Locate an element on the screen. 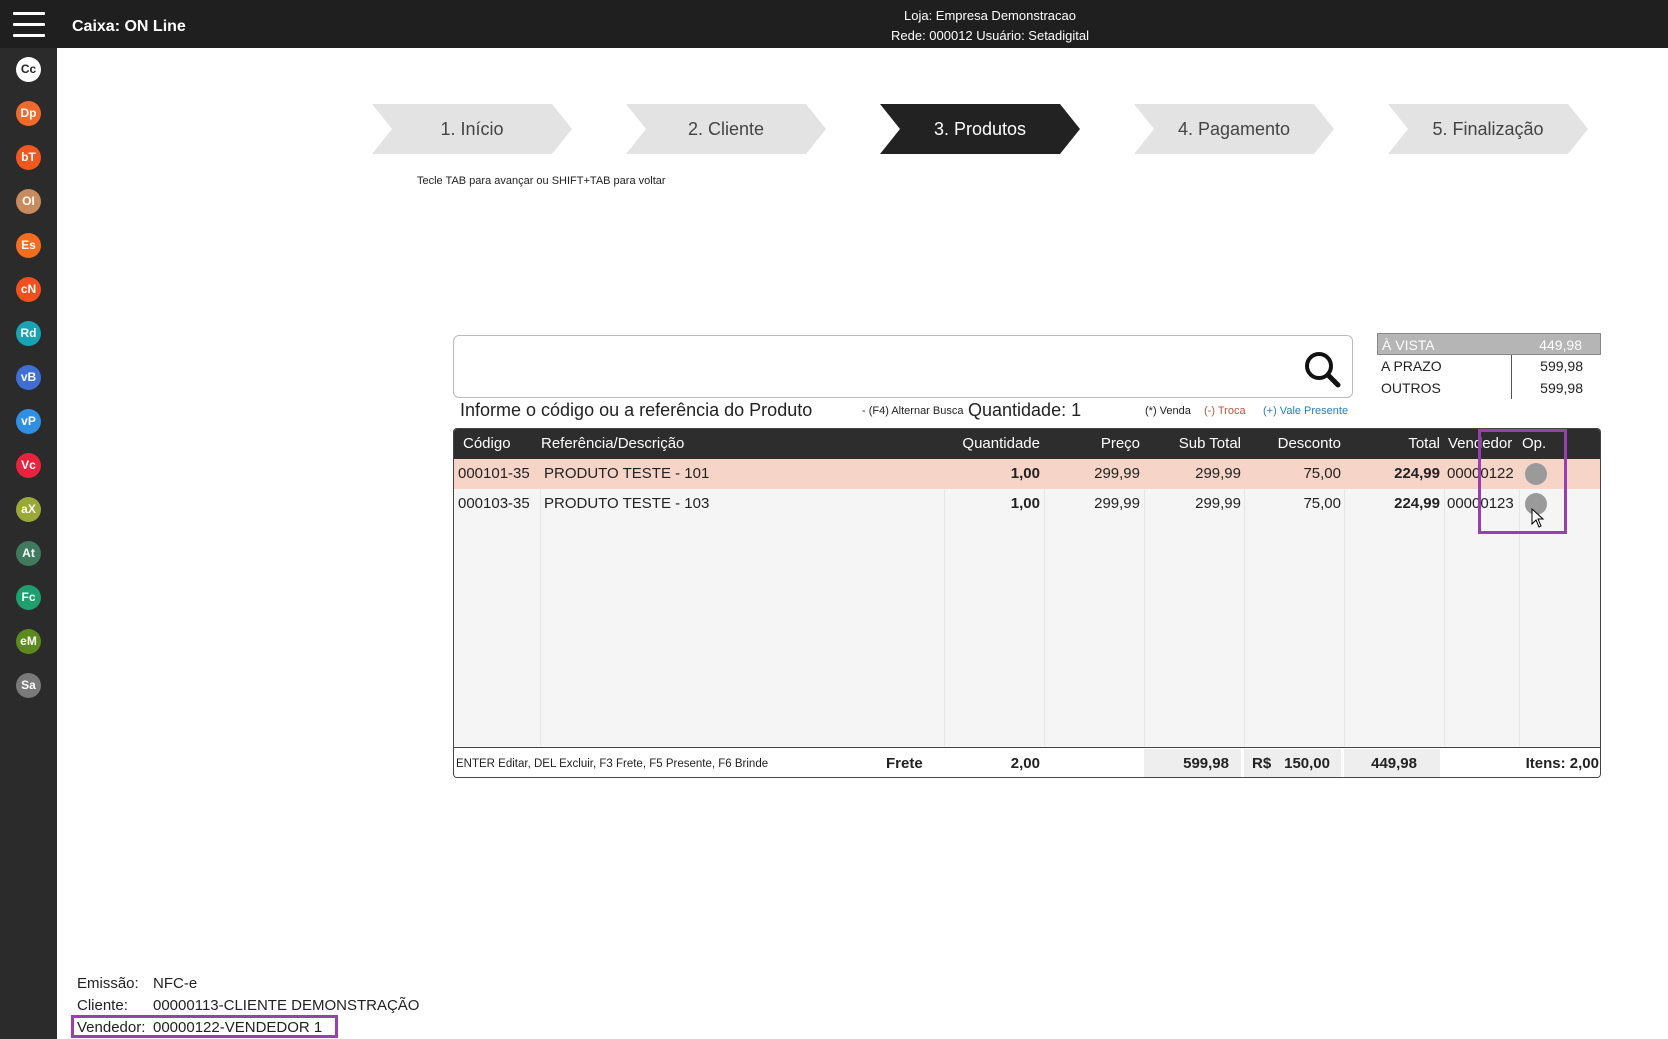  price-row-outros: OUTROS 599,98 is located at coordinates (1489, 388).